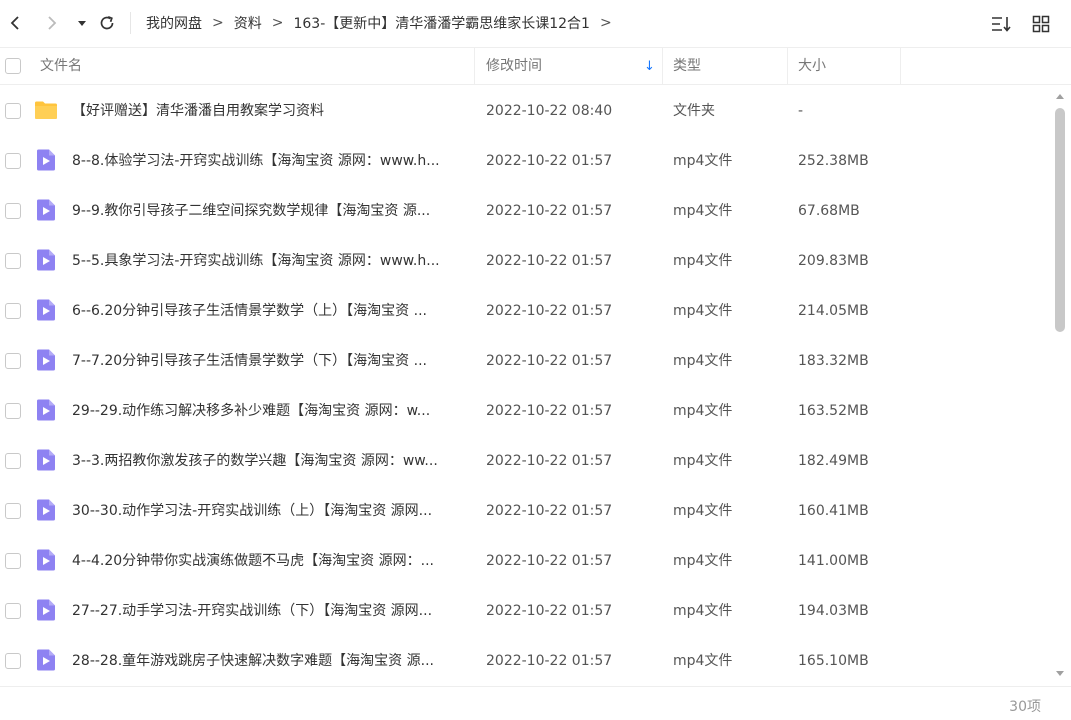 This screenshot has width=1071, height=720. Describe the element at coordinates (833, 361) in the screenshot. I see `file-size: 183.32MB` at that location.